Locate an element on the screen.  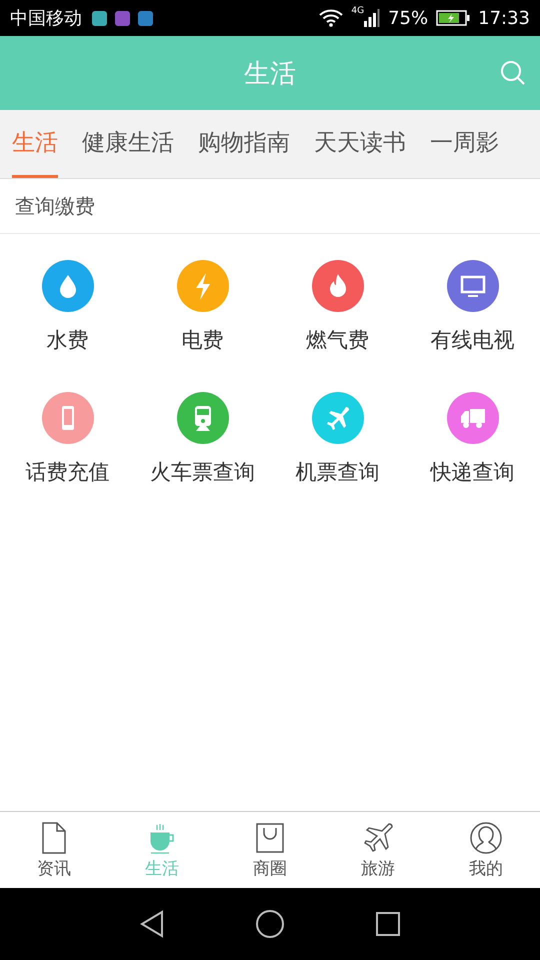
nav-tab: 我的 is located at coordinates (486, 850).